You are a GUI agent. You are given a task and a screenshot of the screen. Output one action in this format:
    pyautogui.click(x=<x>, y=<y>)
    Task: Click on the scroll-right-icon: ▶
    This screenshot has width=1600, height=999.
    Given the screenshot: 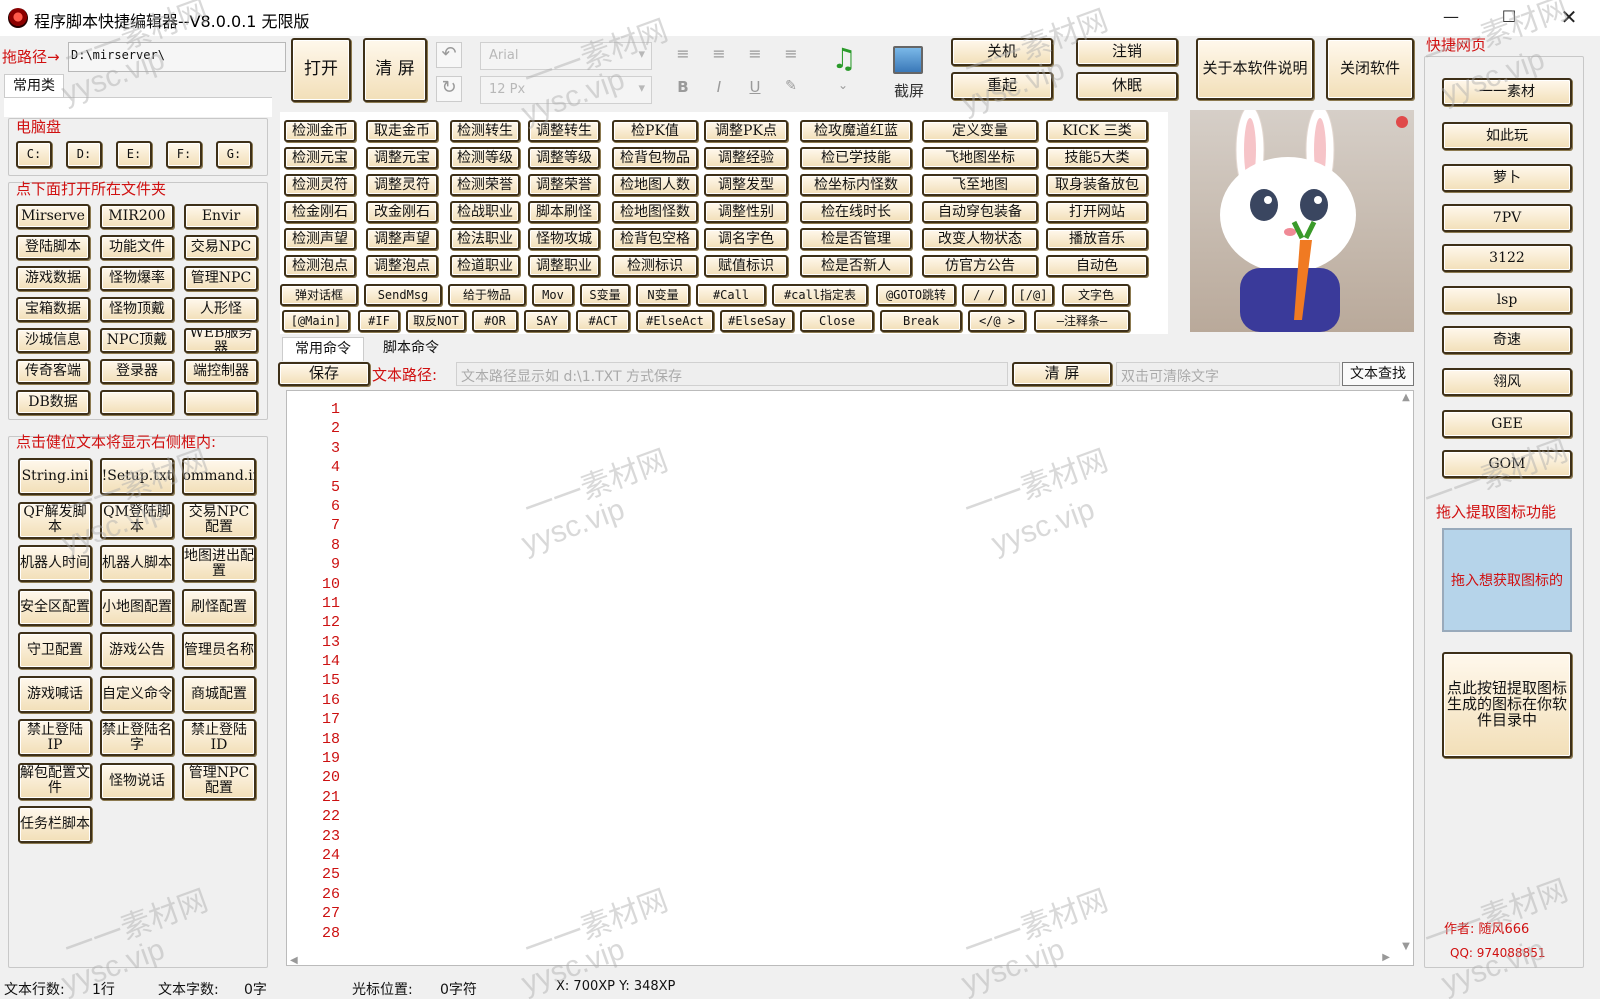 What is the action you would take?
    pyautogui.click(x=1386, y=957)
    